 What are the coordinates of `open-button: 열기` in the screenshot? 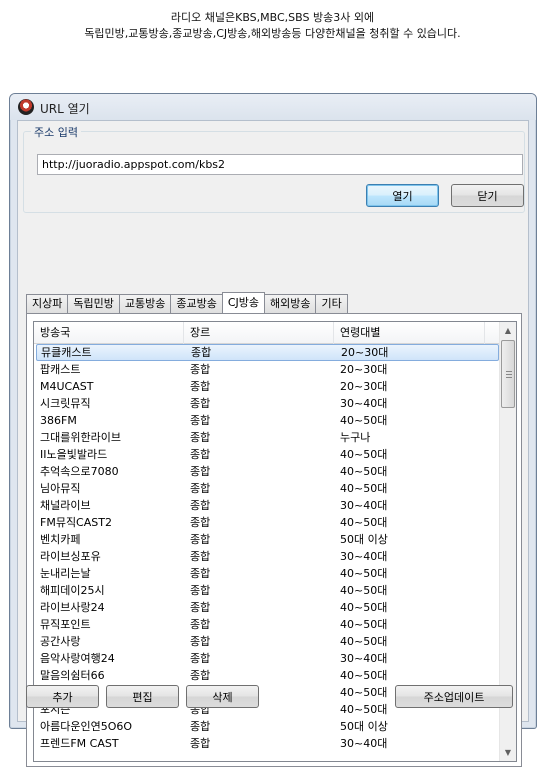 It's located at (402, 195).